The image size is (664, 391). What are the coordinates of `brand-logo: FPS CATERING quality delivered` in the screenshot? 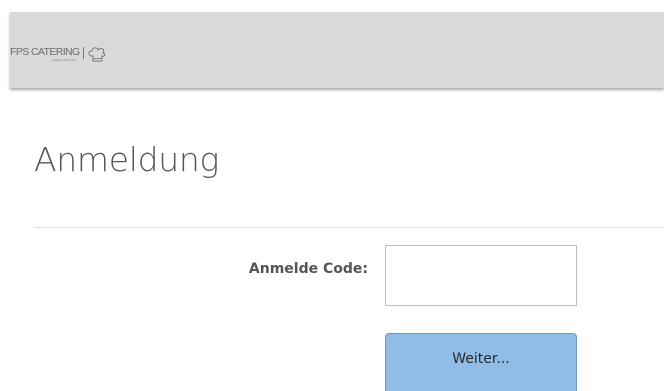 It's located at (58, 54).